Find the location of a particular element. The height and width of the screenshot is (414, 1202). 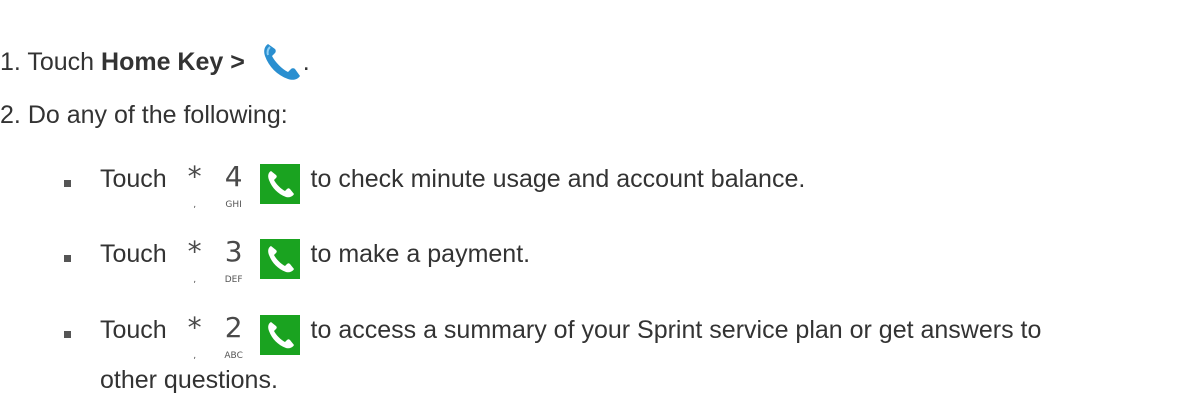

key-main: 4 is located at coordinates (233, 176).